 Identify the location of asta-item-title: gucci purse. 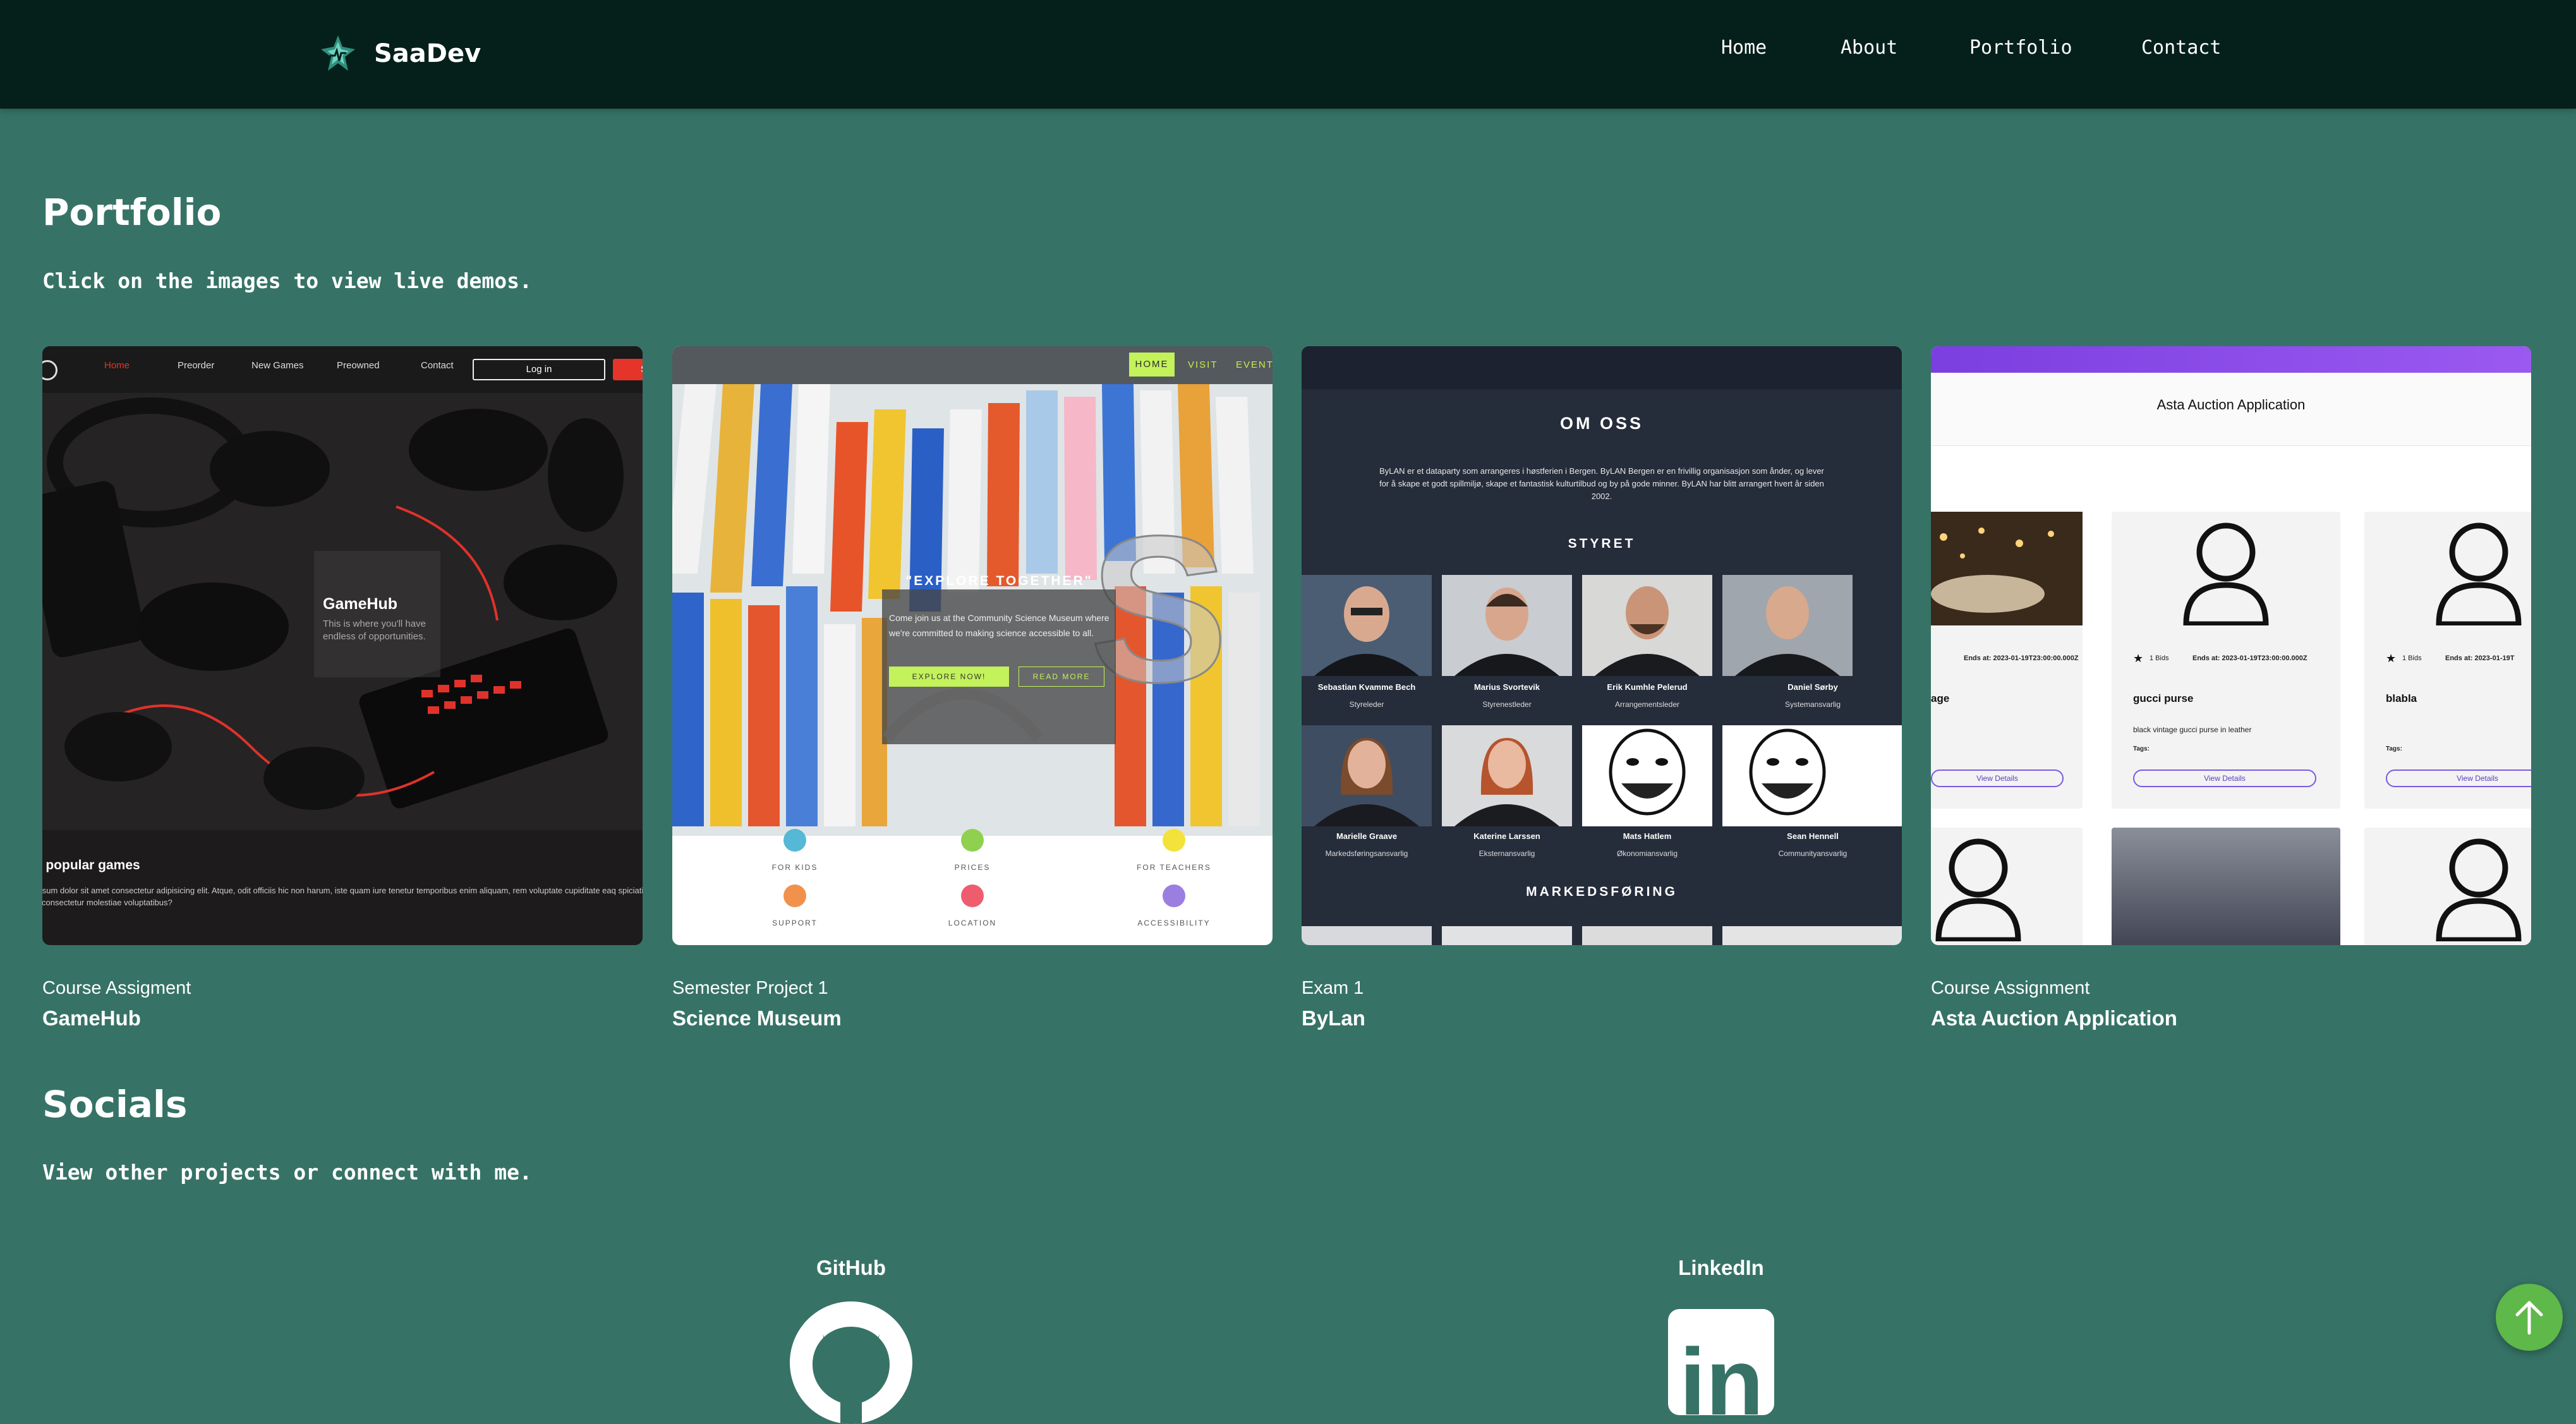
(2163, 698).